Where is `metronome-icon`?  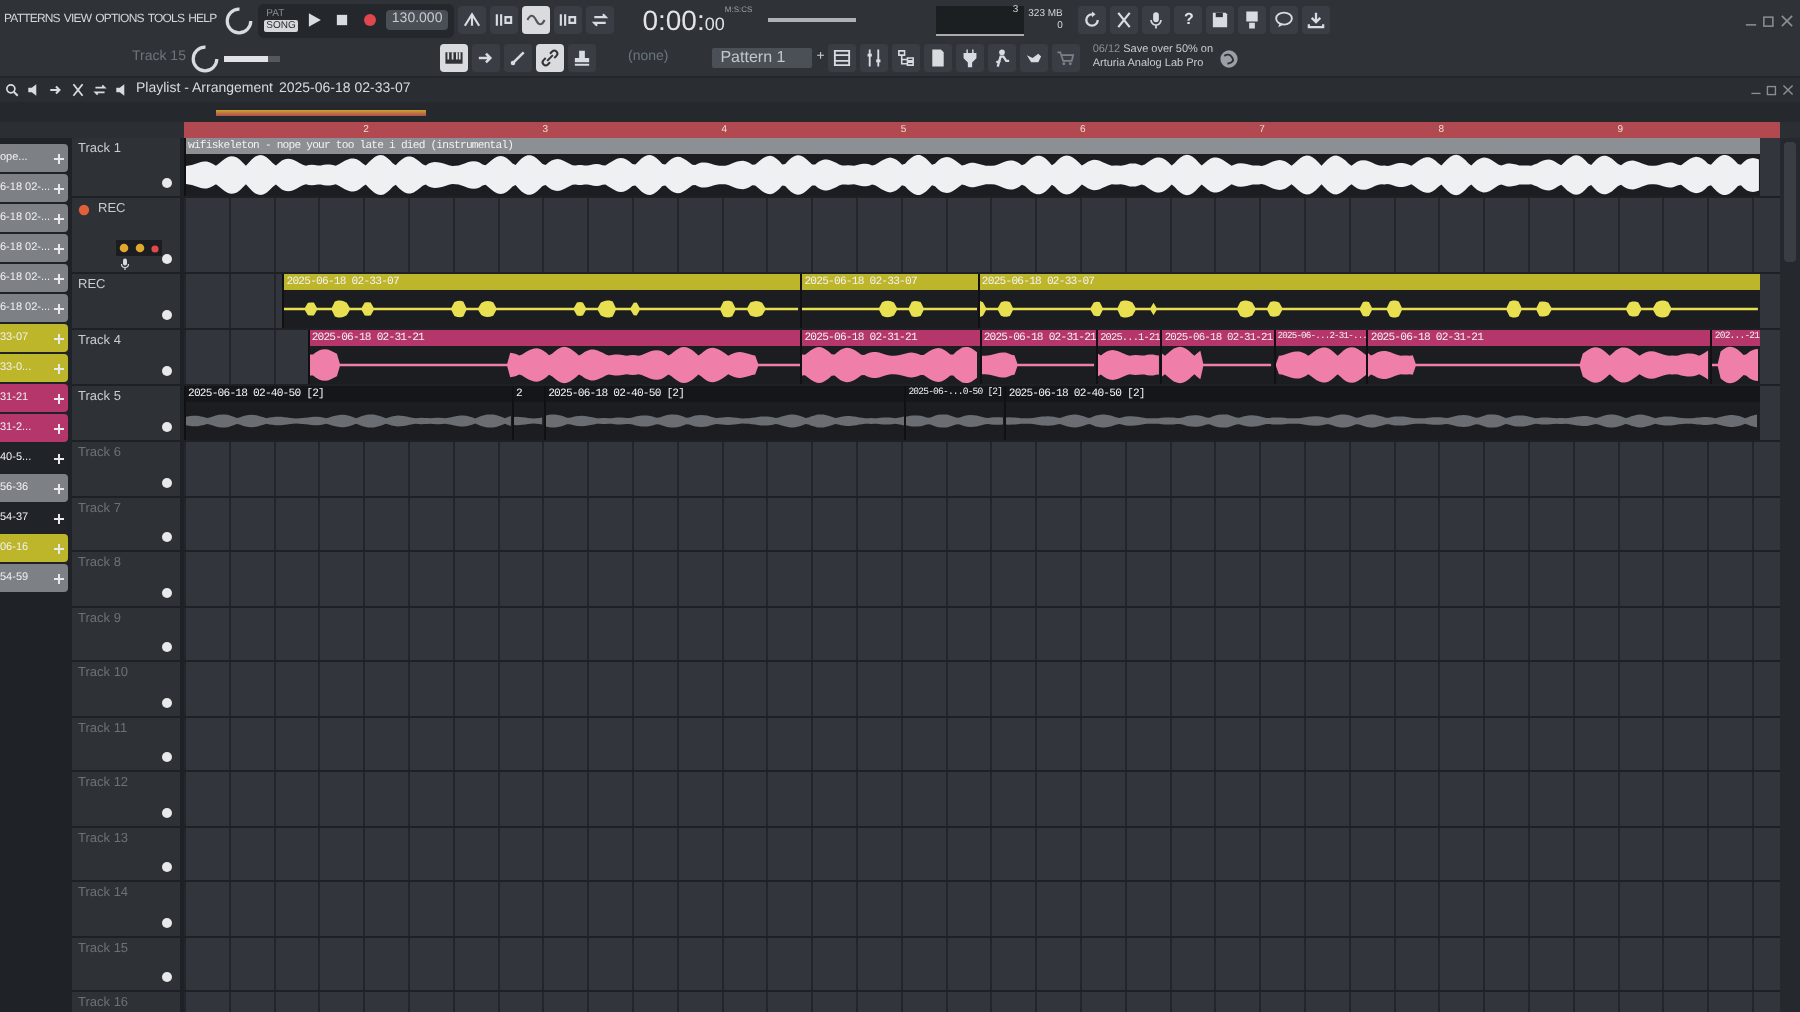
metronome-icon is located at coordinates (472, 20).